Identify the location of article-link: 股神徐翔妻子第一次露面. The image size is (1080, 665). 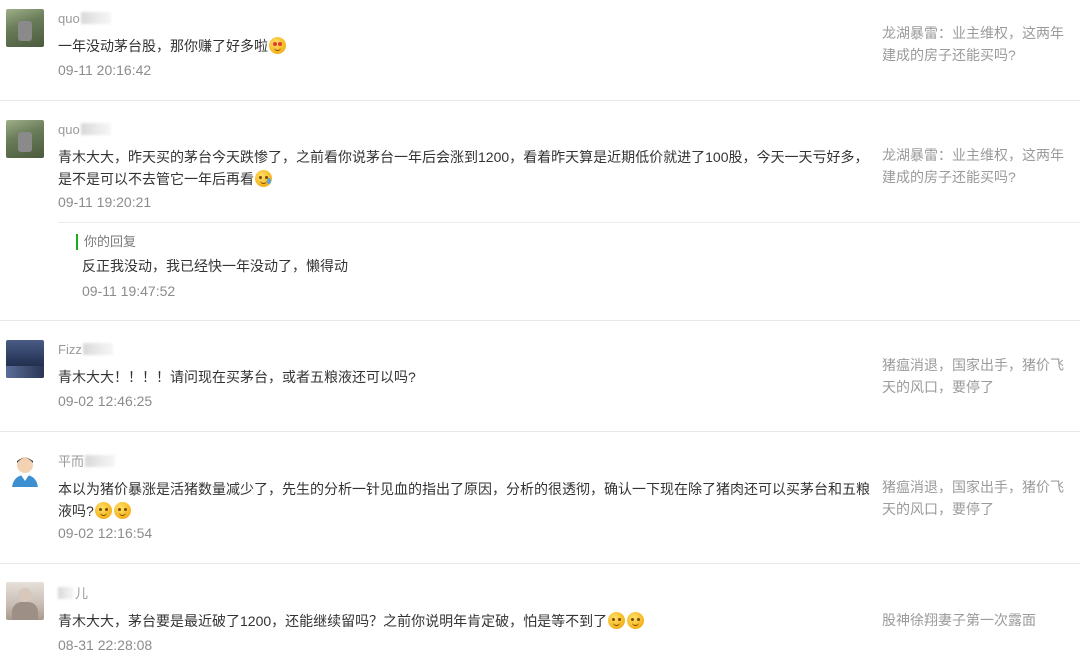
(979, 620).